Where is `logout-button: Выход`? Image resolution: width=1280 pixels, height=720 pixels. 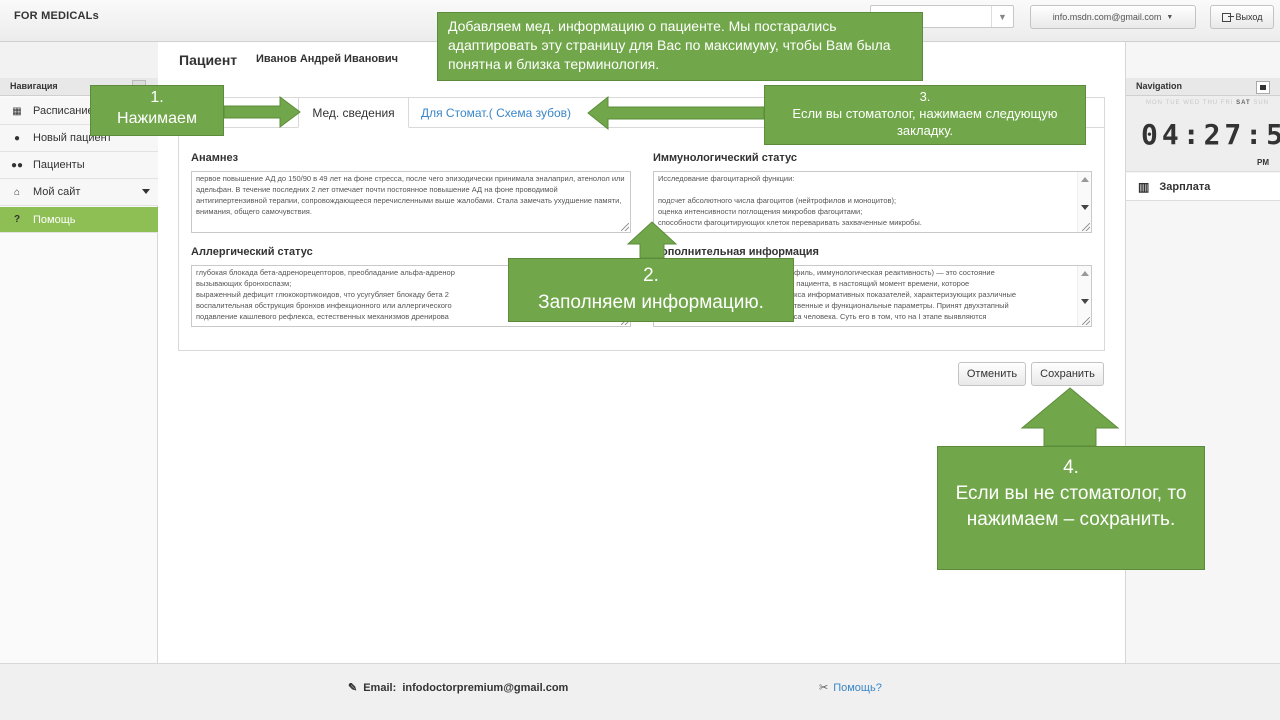 logout-button: Выход is located at coordinates (1242, 17).